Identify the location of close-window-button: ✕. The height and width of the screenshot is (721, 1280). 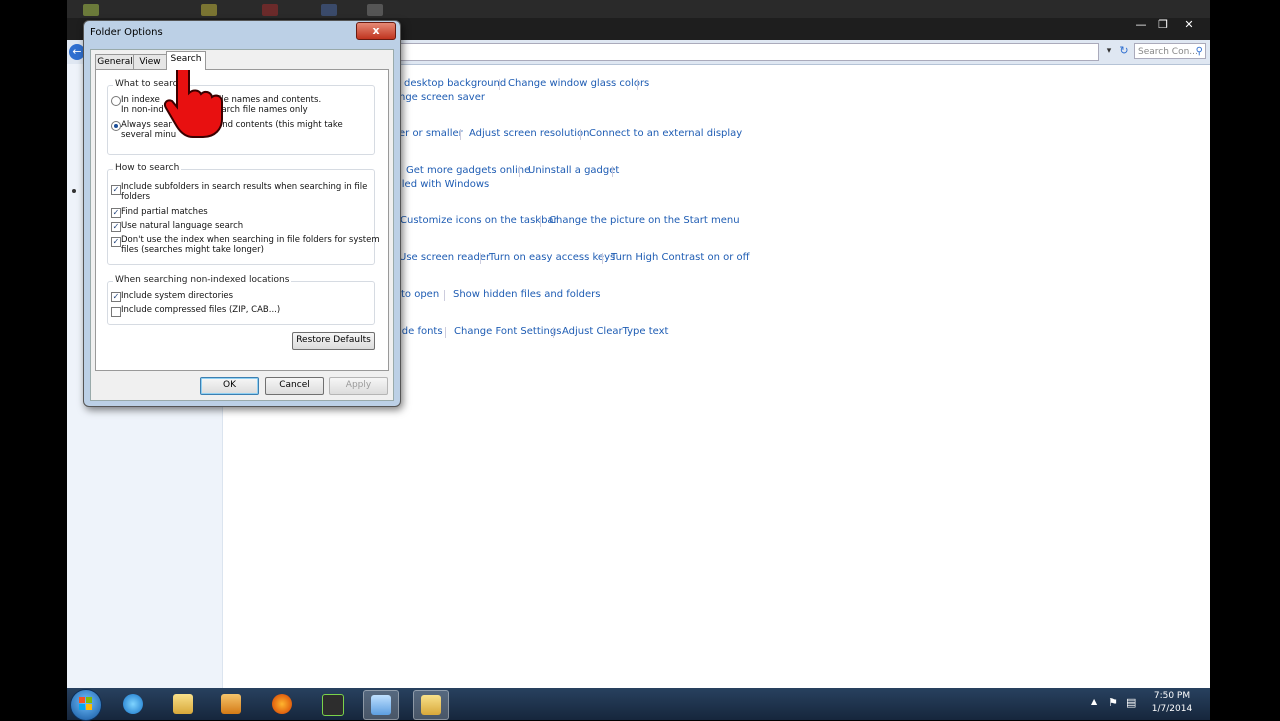
(1189, 25).